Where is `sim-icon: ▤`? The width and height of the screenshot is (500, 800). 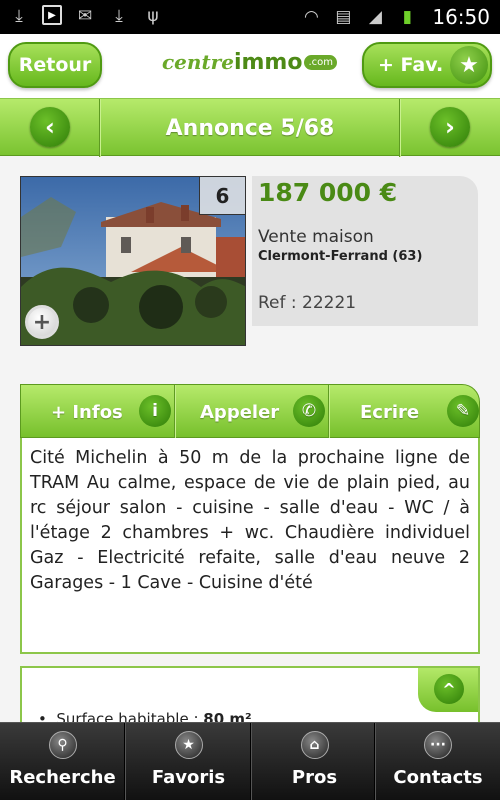
sim-icon: ▤ is located at coordinates (343, 17).